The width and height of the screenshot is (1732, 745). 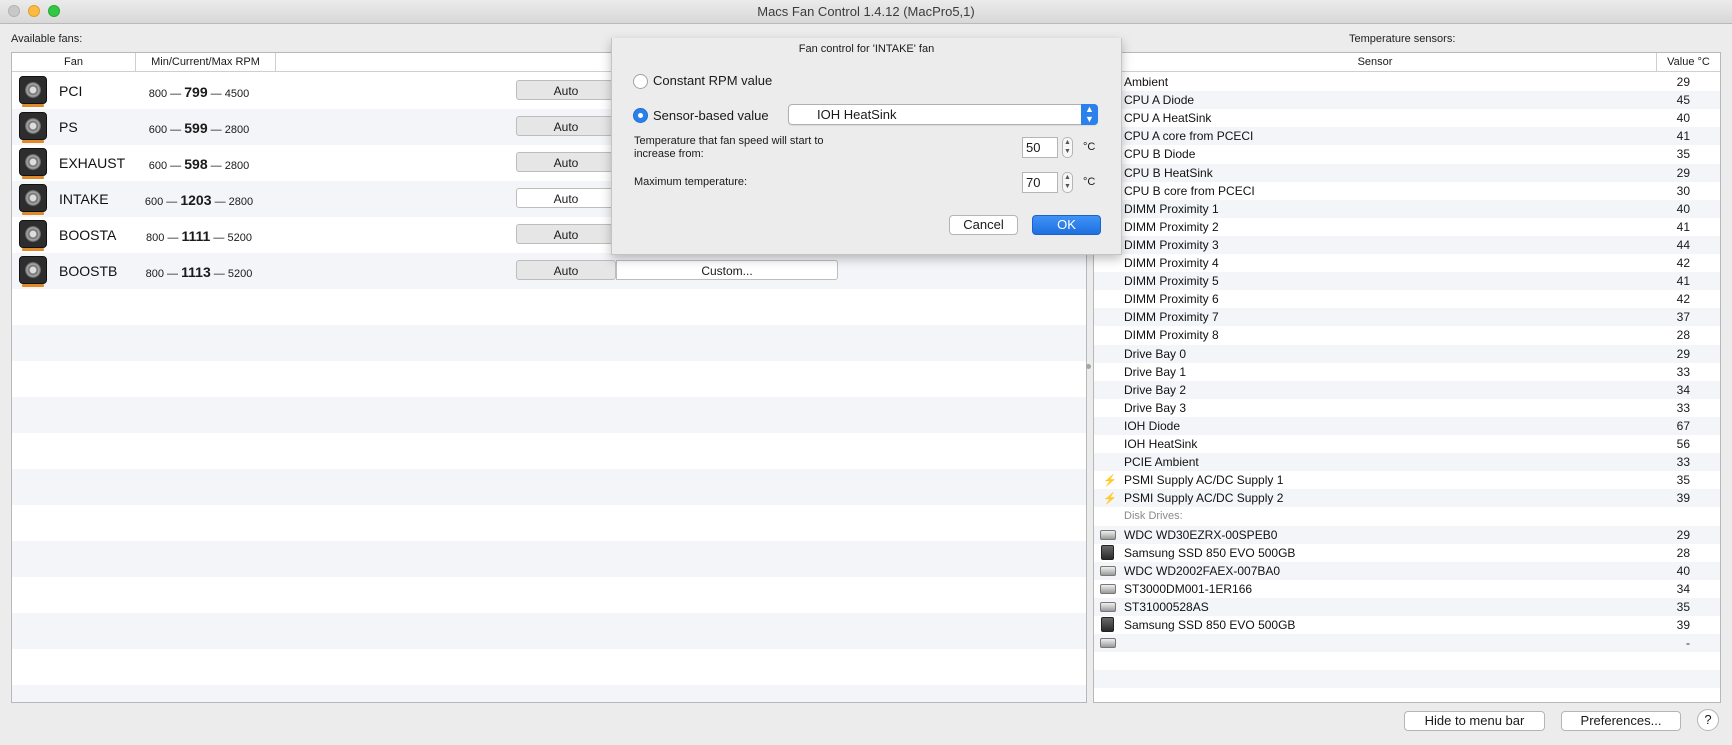 What do you see at coordinates (206, 62) in the screenshot?
I see `rpm-column-header: Min/Current/Max RPM` at bounding box center [206, 62].